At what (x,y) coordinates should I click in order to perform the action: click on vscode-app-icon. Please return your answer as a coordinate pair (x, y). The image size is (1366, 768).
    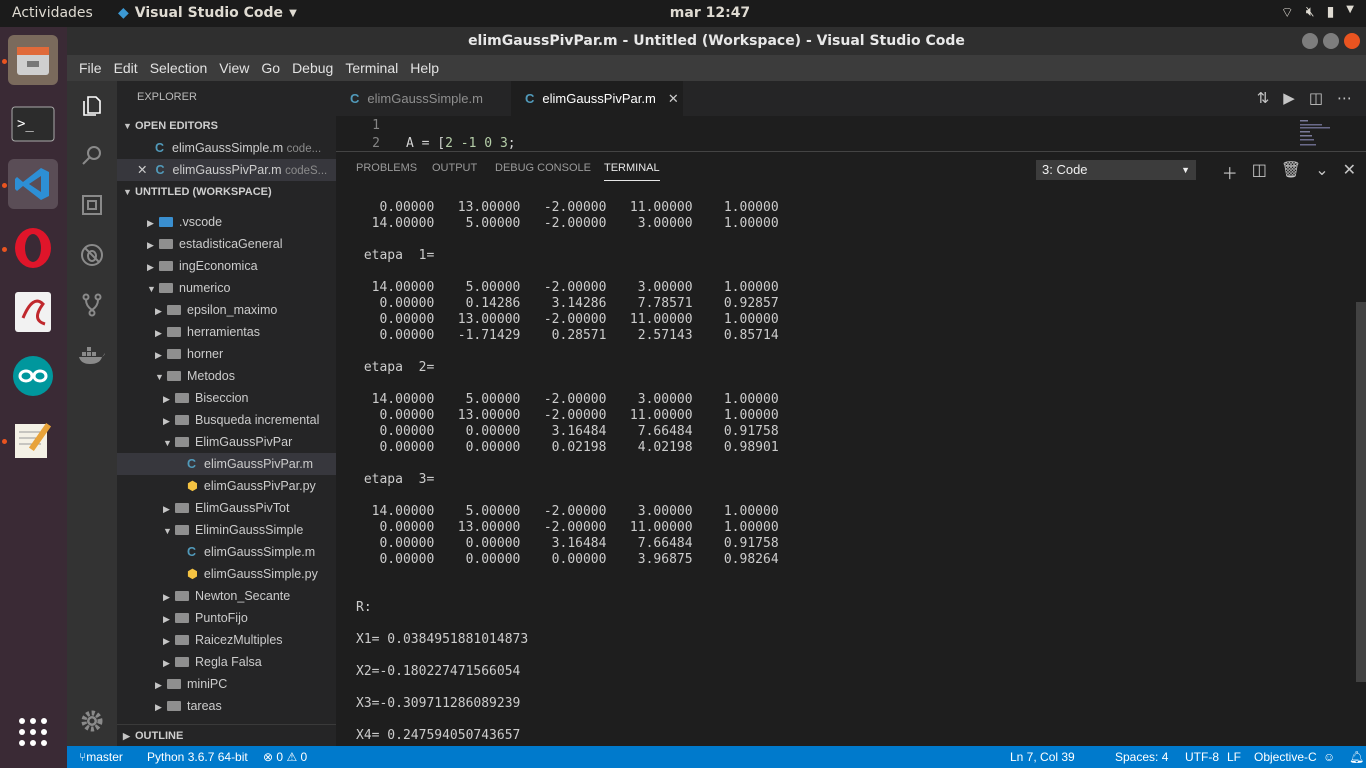
    Looking at the image, I should click on (33, 184).